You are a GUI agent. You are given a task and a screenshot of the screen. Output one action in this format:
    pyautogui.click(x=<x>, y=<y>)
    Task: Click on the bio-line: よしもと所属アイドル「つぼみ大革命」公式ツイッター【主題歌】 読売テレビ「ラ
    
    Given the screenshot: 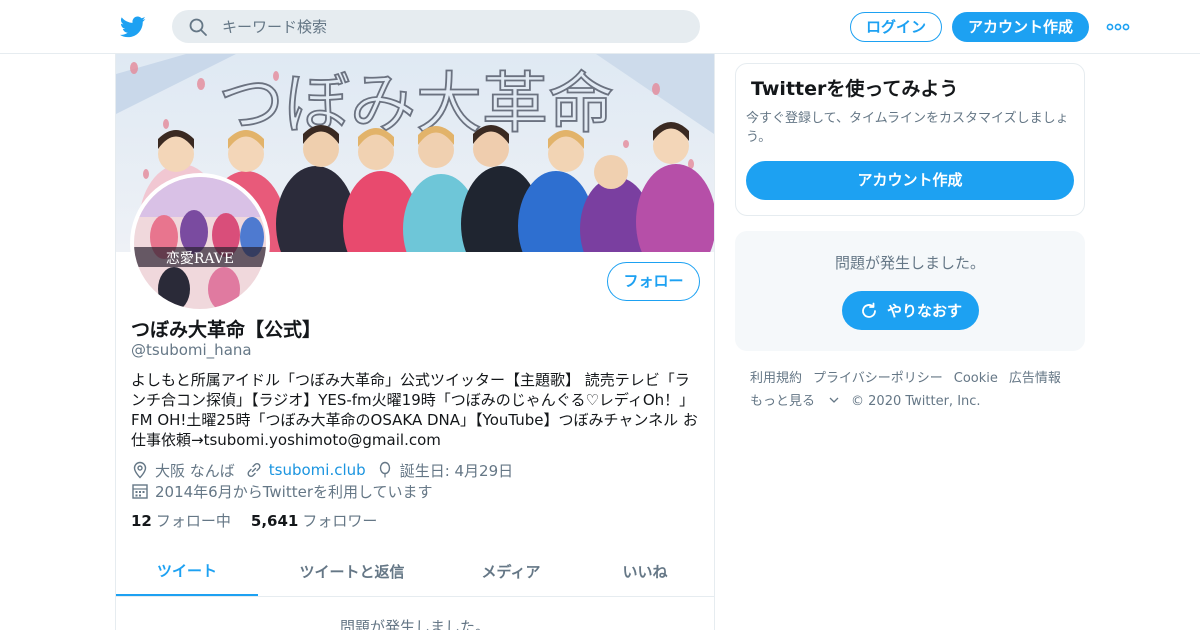 What is the action you would take?
    pyautogui.click(x=410, y=380)
    